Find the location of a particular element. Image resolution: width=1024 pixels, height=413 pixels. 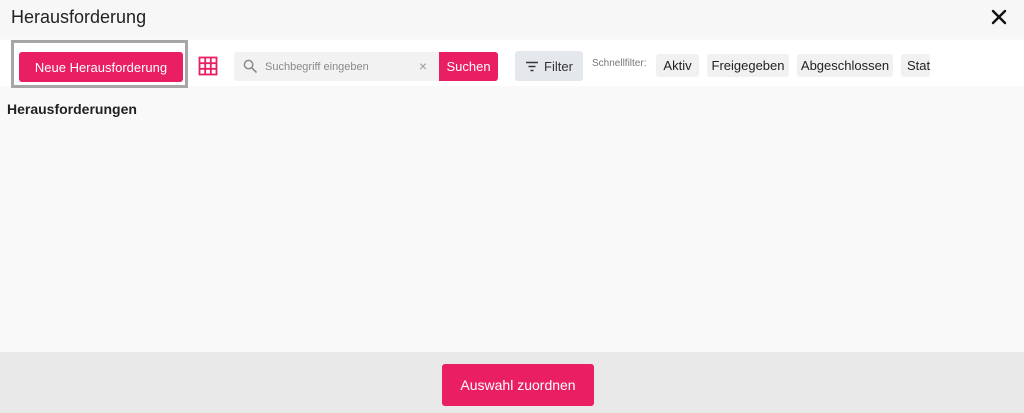

search-button: Suchen is located at coordinates (468, 66).